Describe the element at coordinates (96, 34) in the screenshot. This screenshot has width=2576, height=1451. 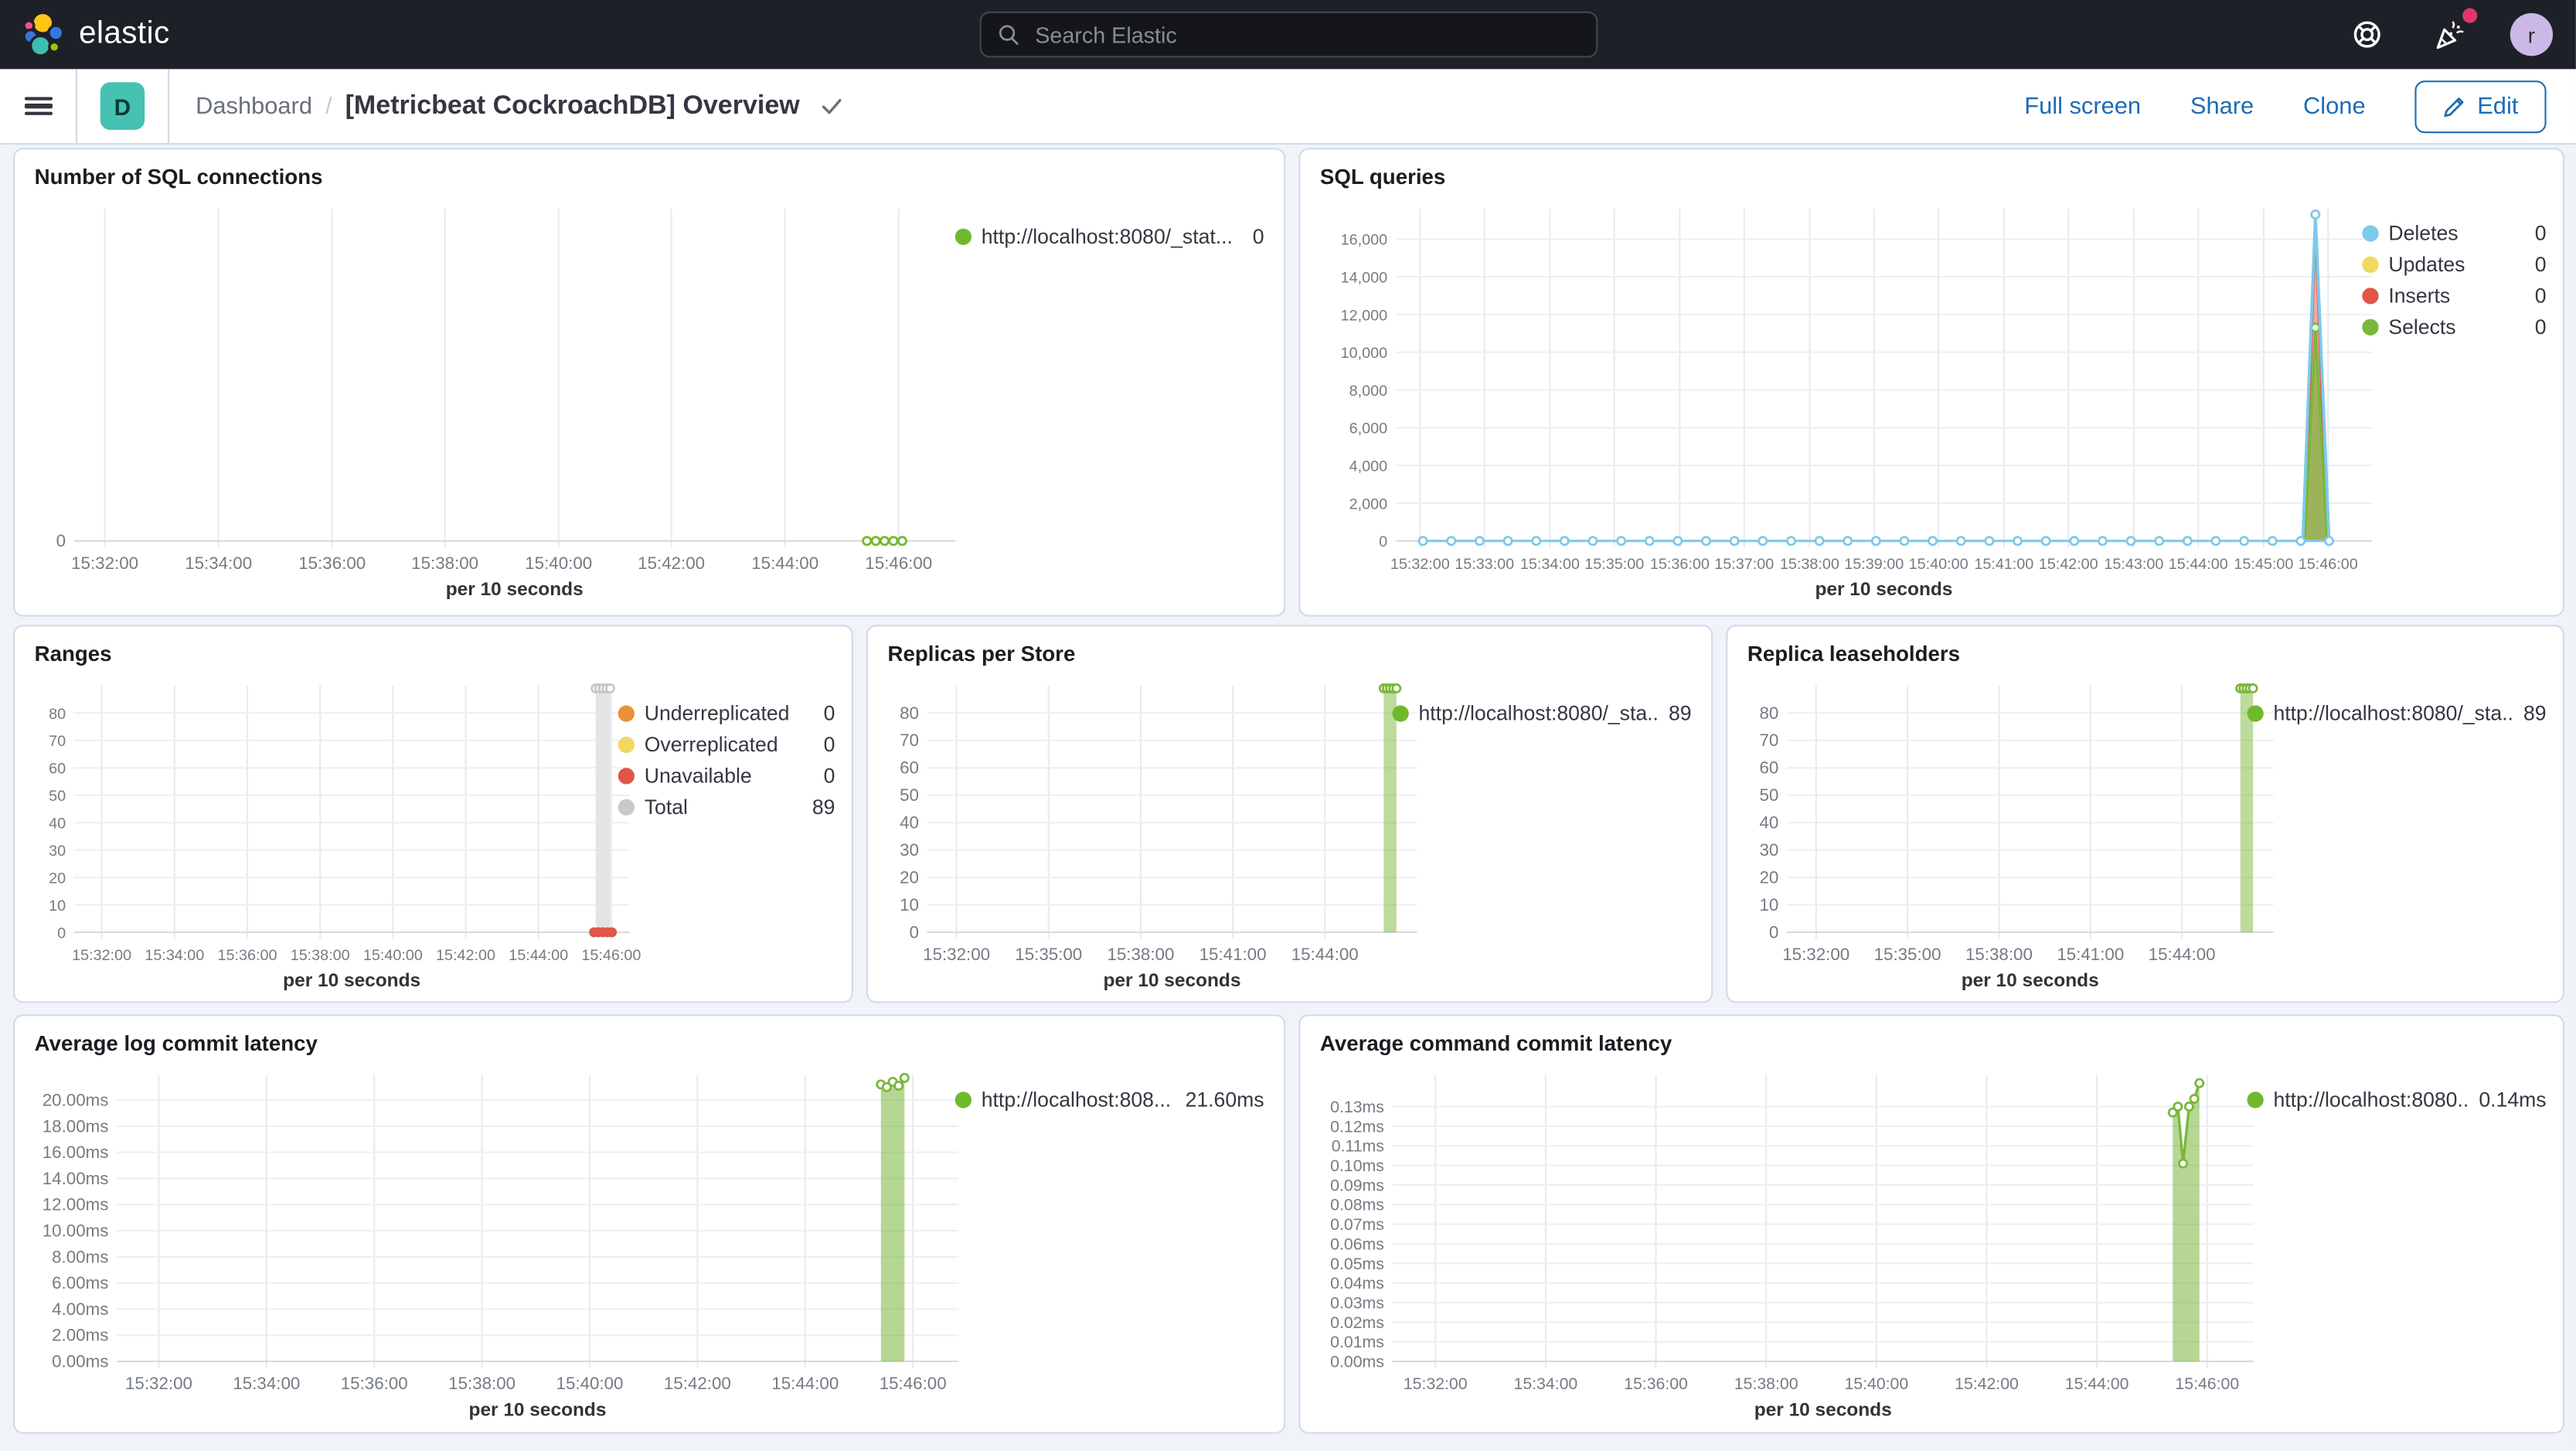
I see `elastic-logo: elastic` at that location.